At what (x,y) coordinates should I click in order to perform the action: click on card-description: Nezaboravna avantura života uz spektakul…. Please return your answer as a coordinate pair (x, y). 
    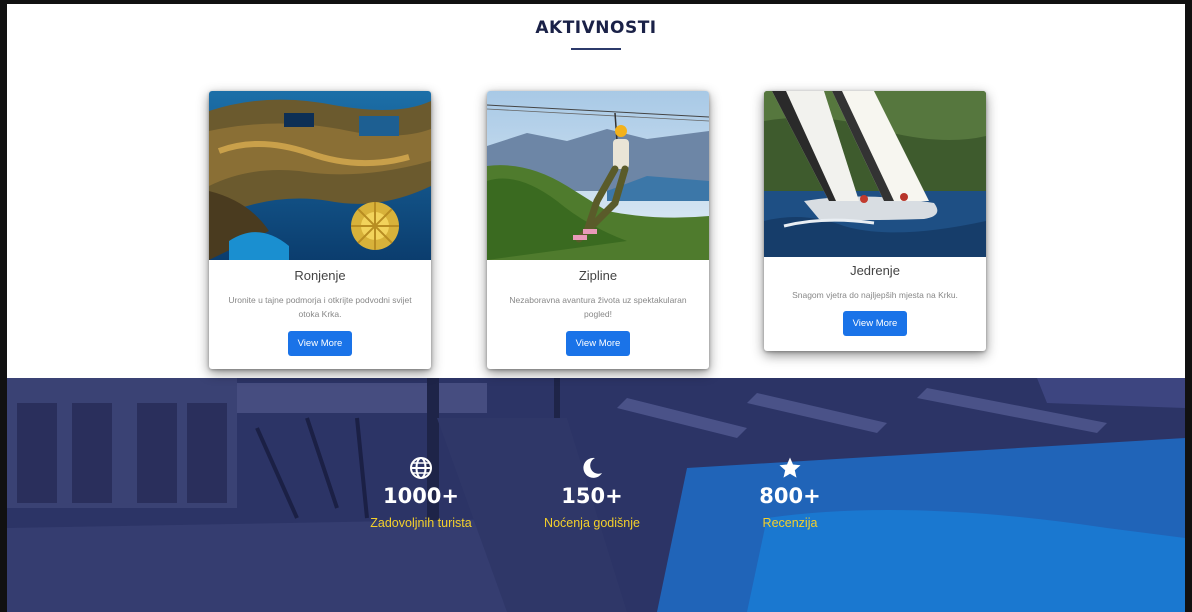
    Looking at the image, I should click on (598, 307).